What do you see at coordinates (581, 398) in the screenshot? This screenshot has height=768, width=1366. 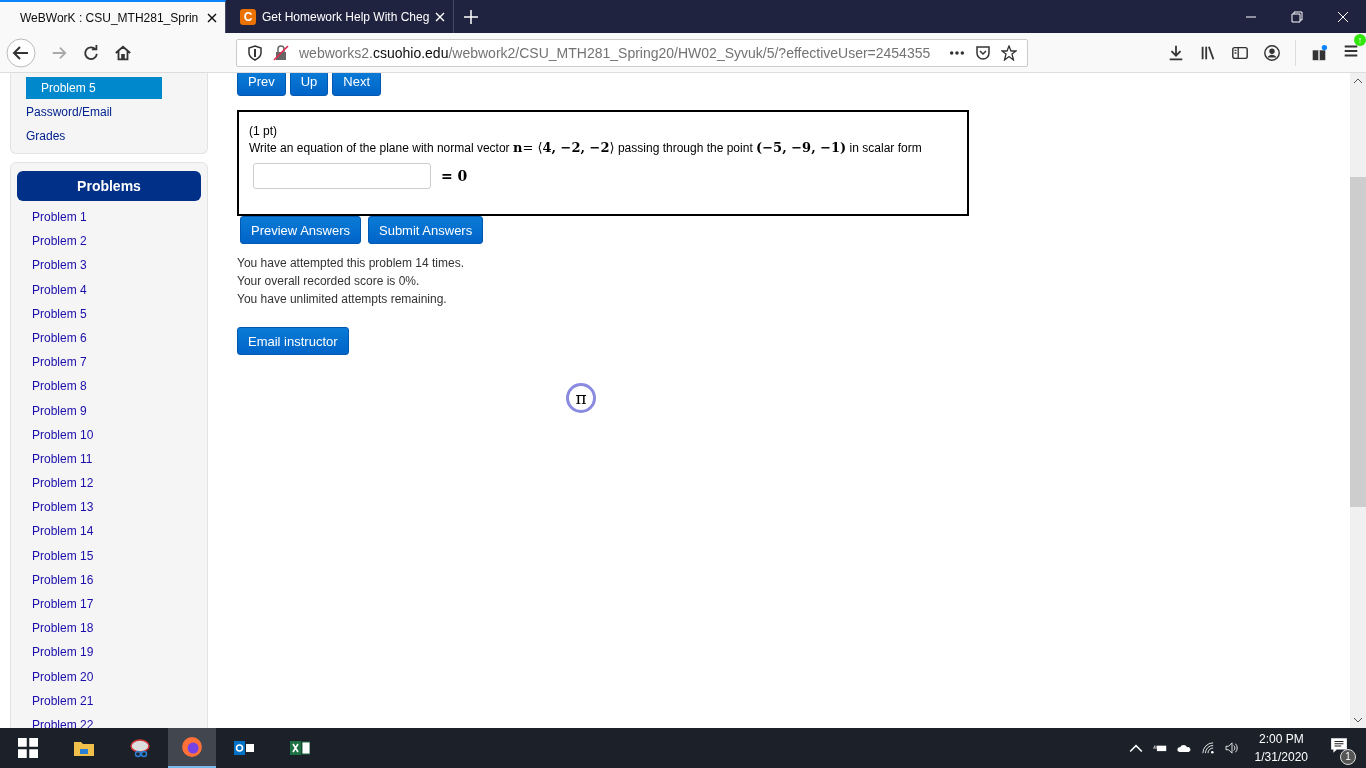 I see `mathjax-badge: π` at bounding box center [581, 398].